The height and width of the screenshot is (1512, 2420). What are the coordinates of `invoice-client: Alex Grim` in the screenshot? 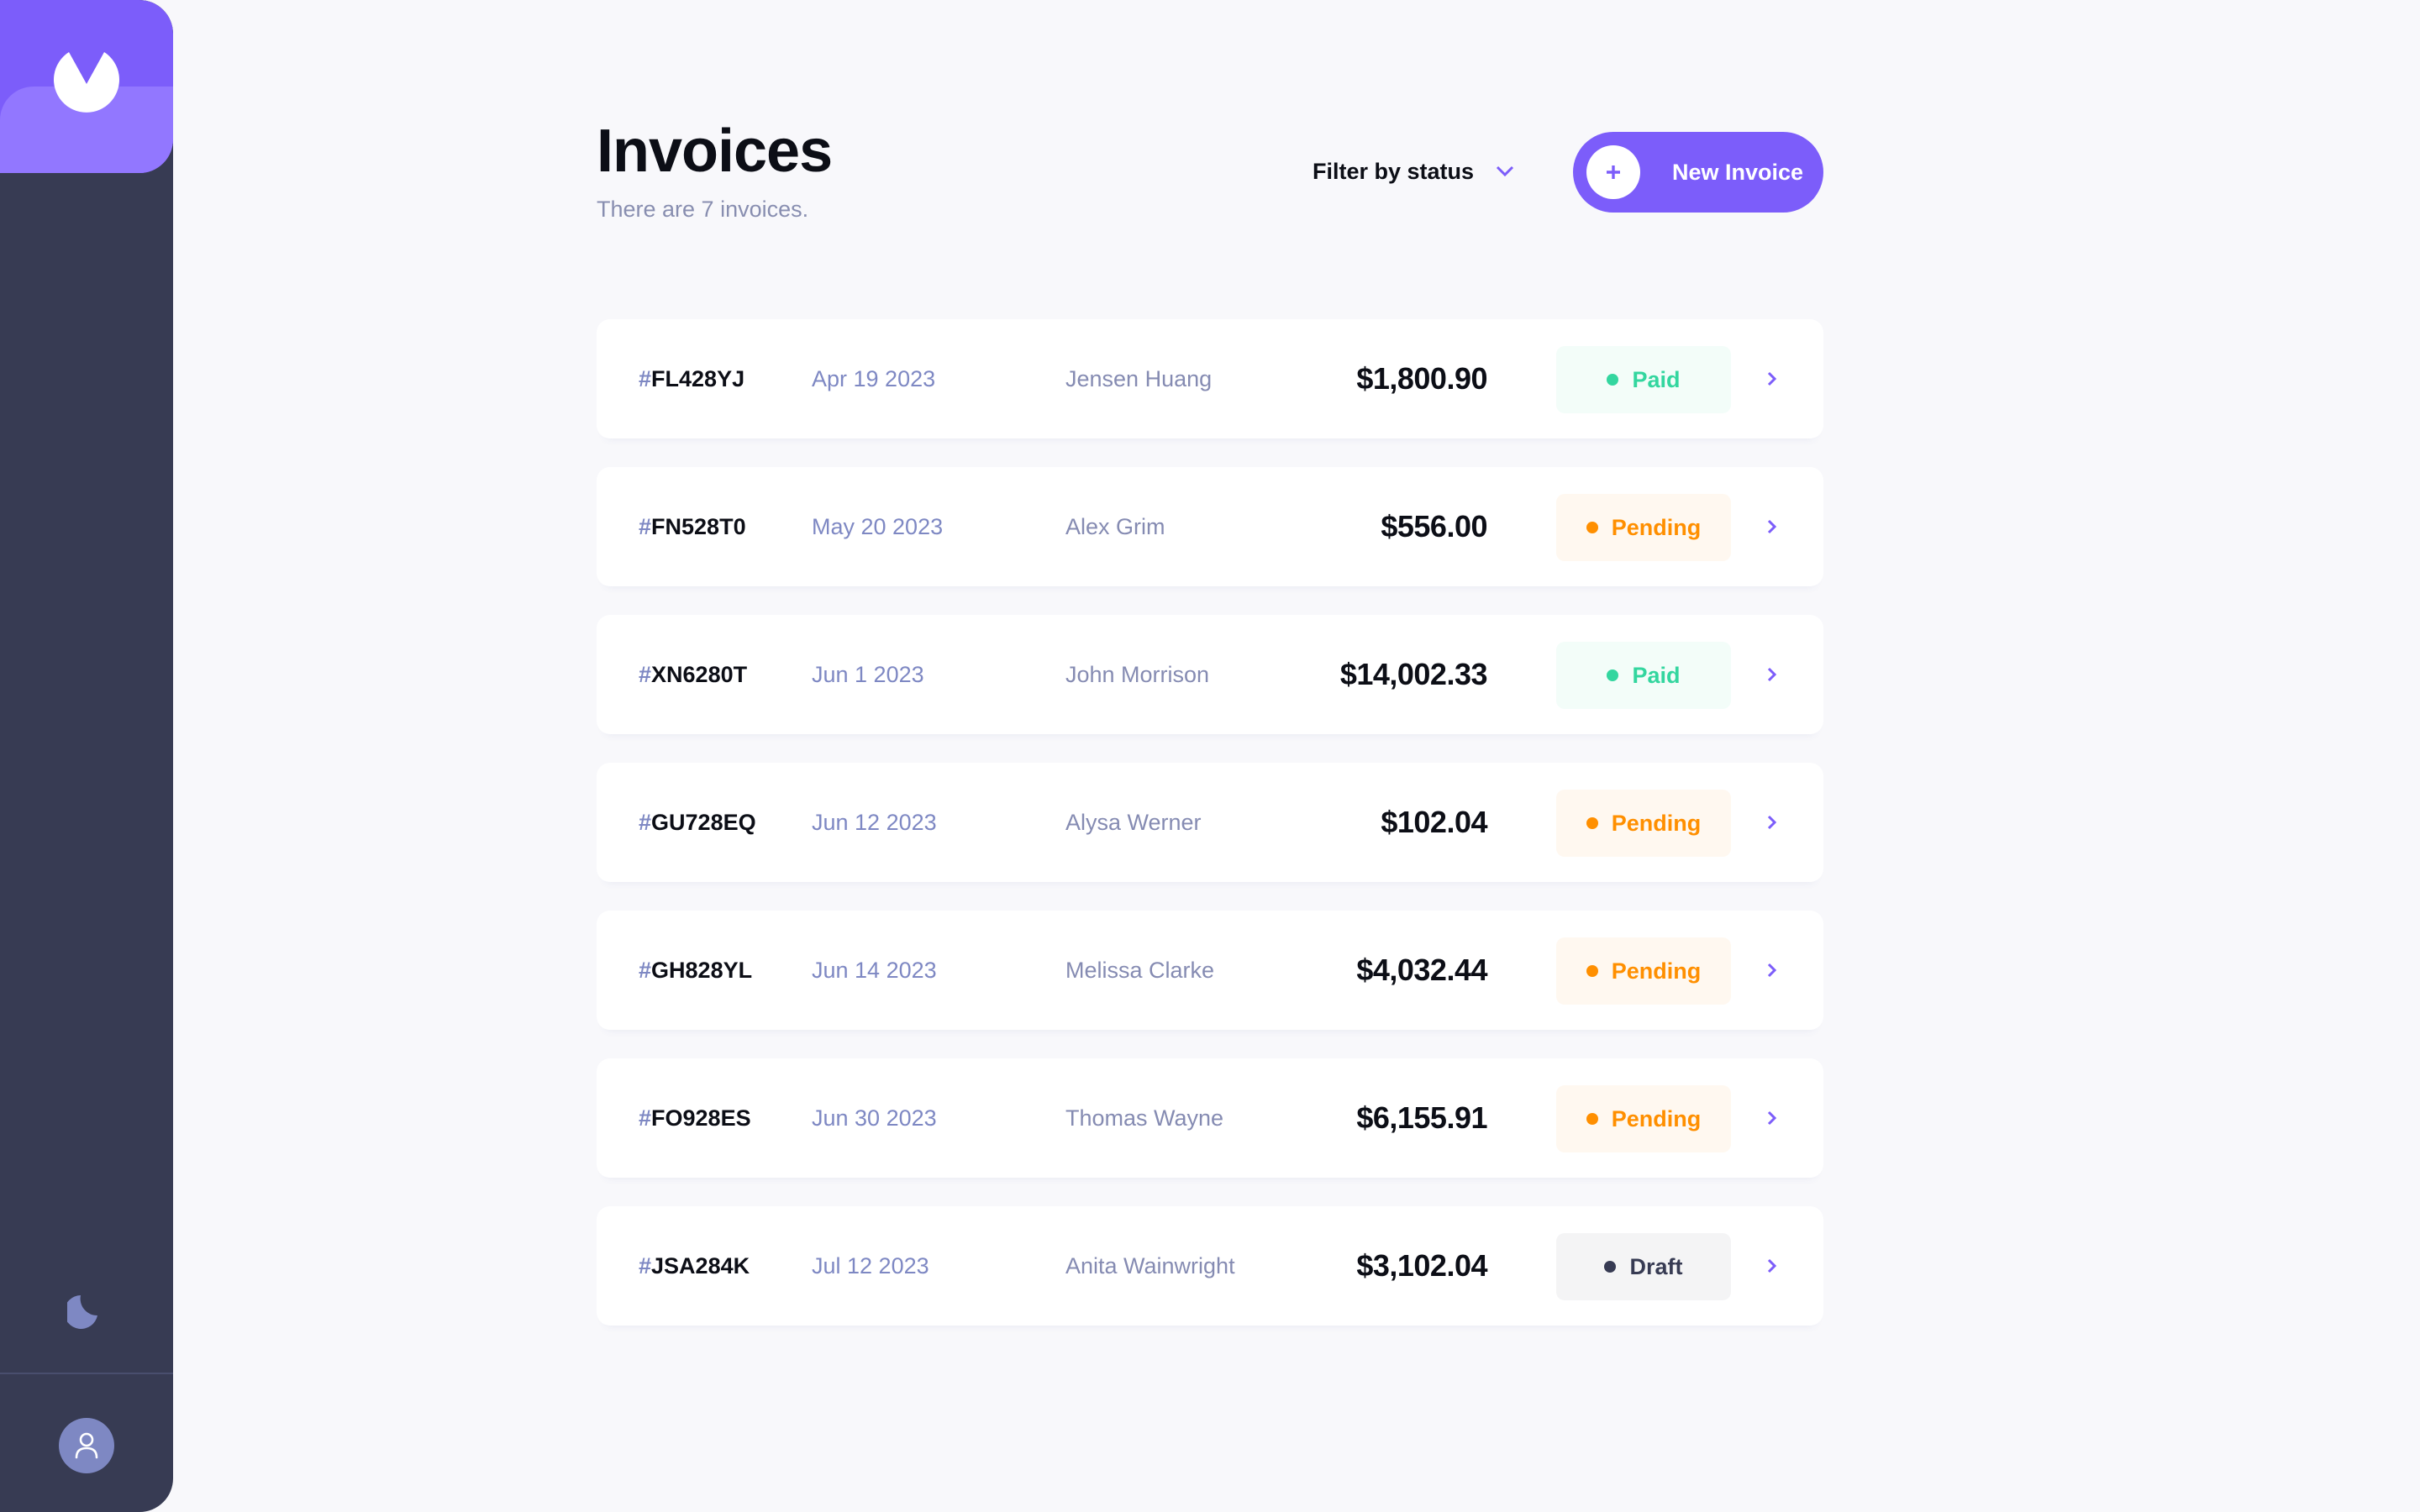 It's located at (1115, 526).